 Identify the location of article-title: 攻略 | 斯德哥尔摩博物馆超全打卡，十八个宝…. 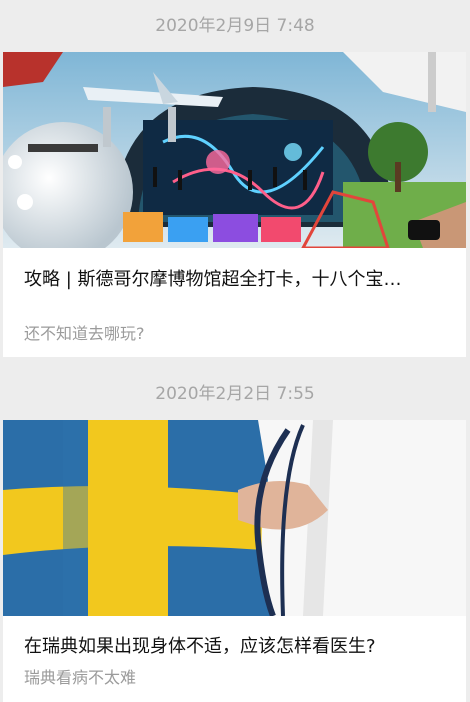
(234, 278).